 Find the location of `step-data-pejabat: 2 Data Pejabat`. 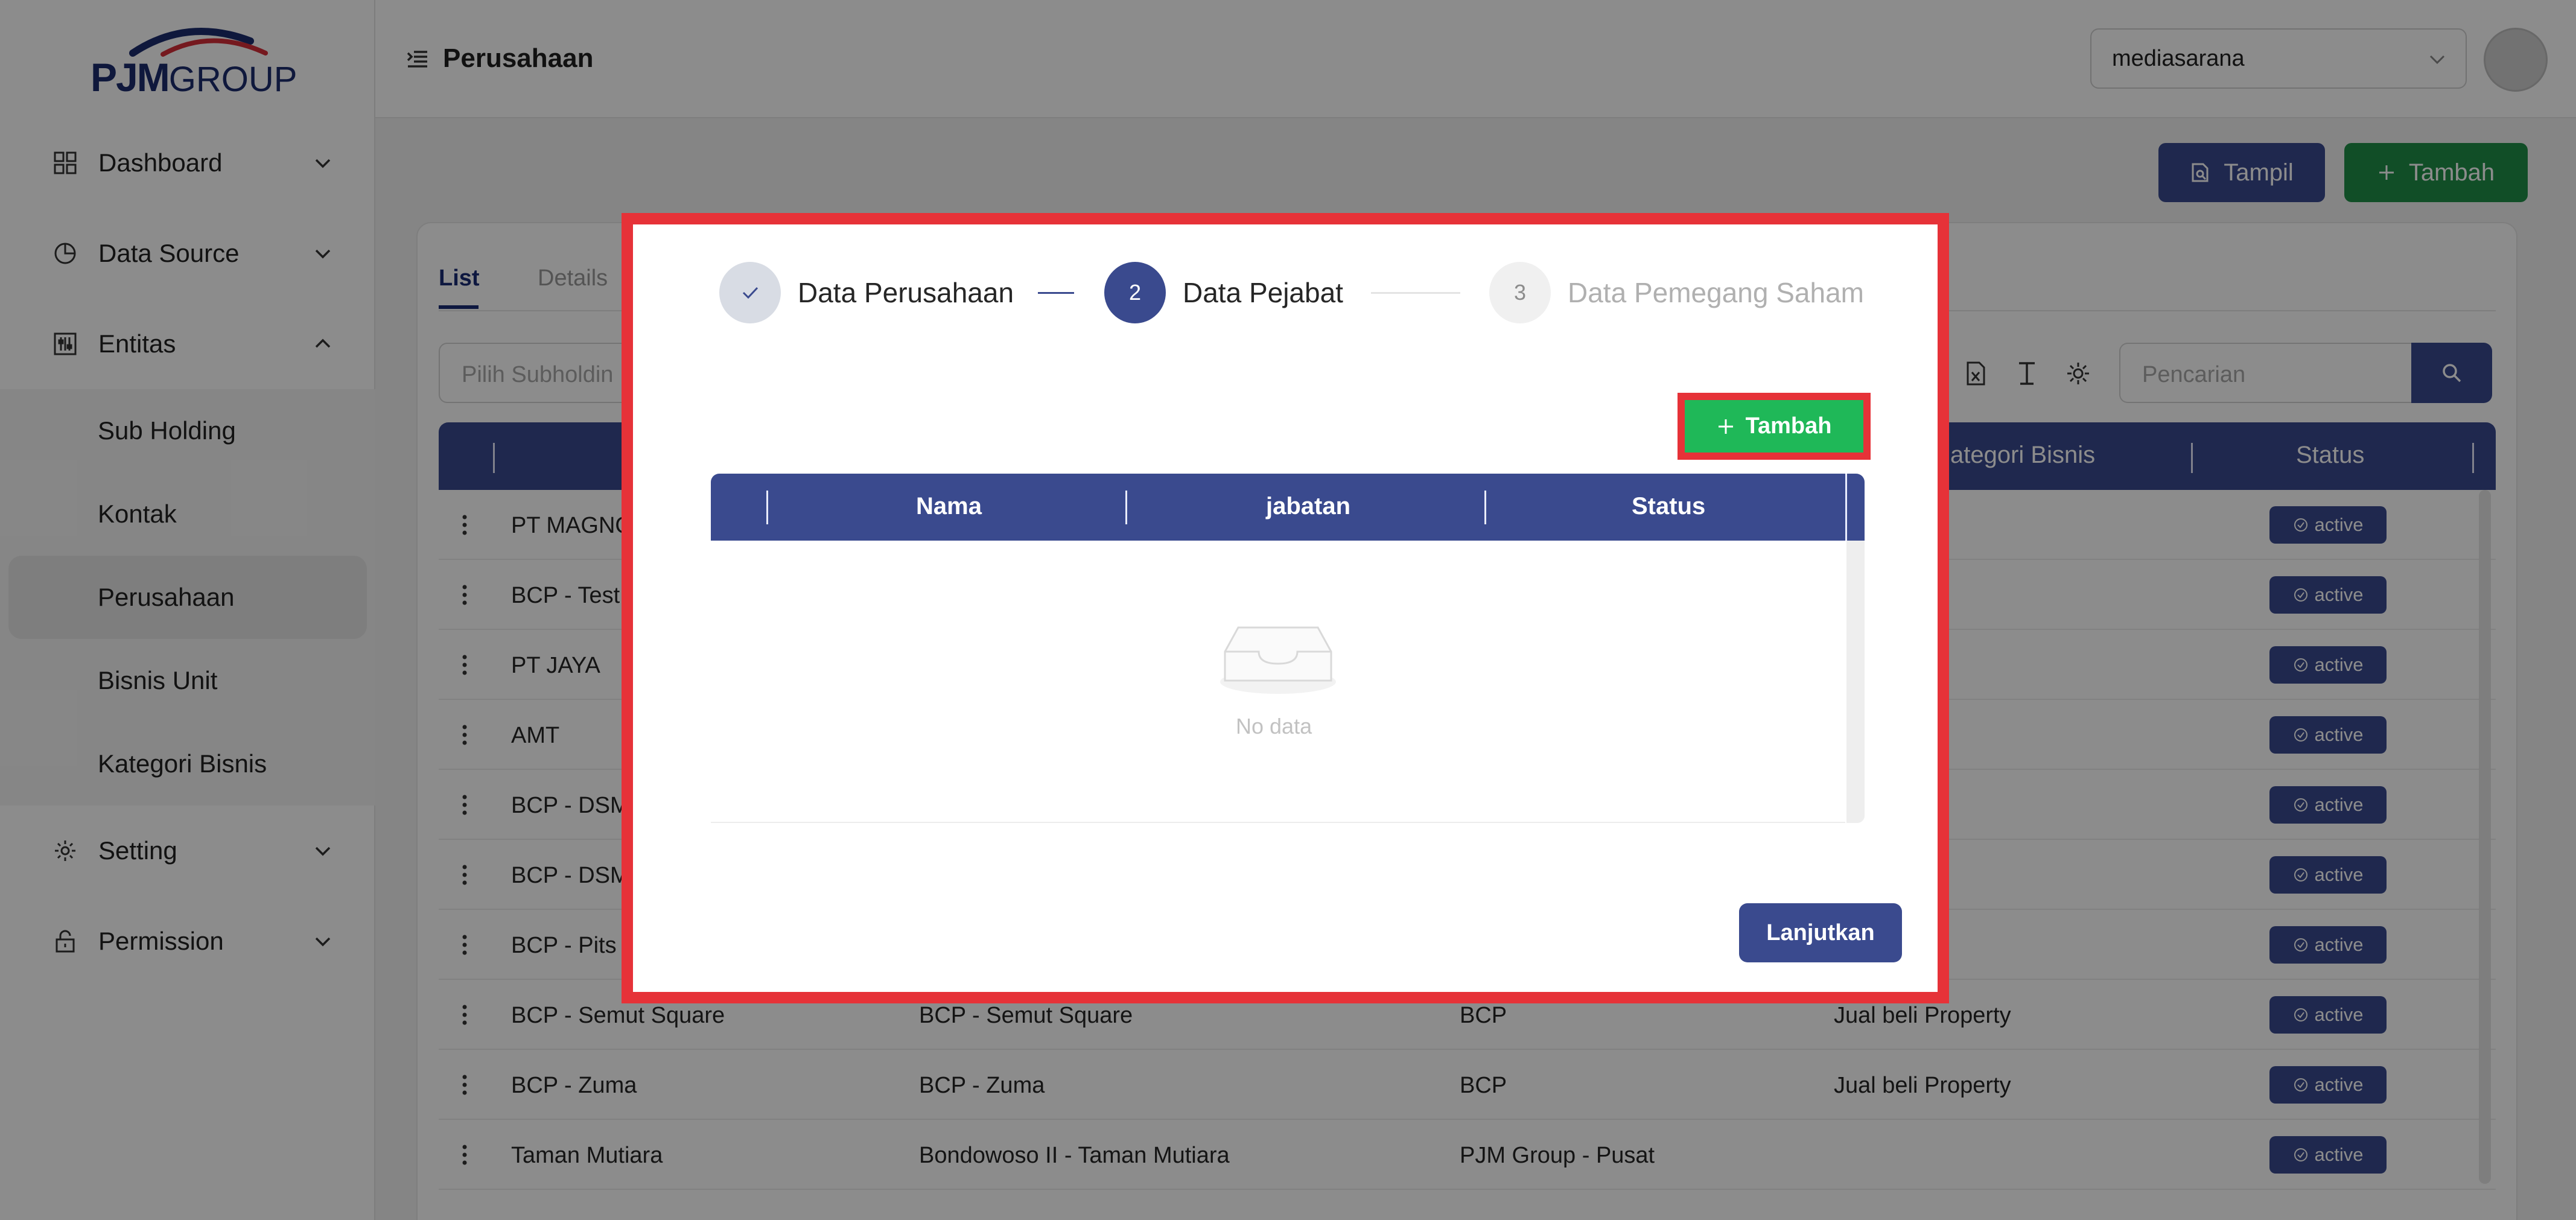

step-data-pejabat: 2 Data Pejabat is located at coordinates (1223, 292).